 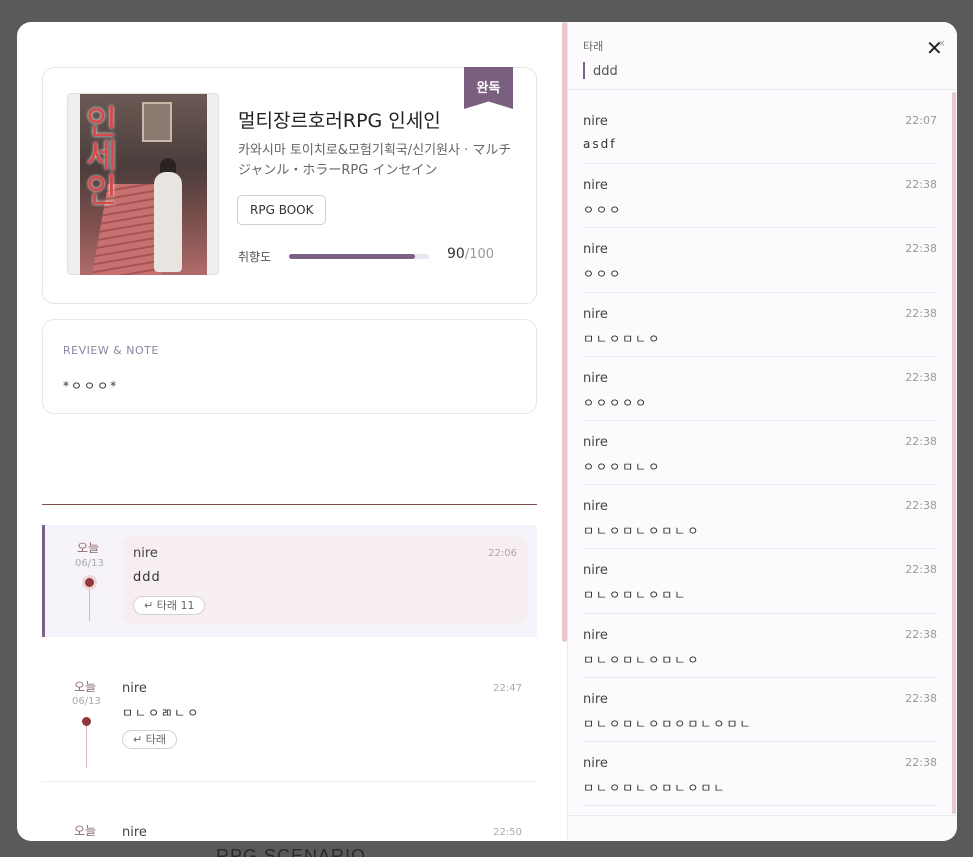 I want to click on thread-item-time: 22:07, so click(x=921, y=120).